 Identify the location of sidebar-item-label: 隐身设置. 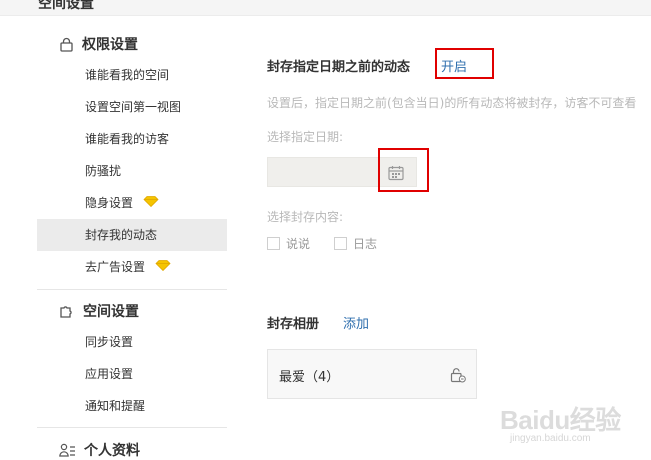
(109, 203).